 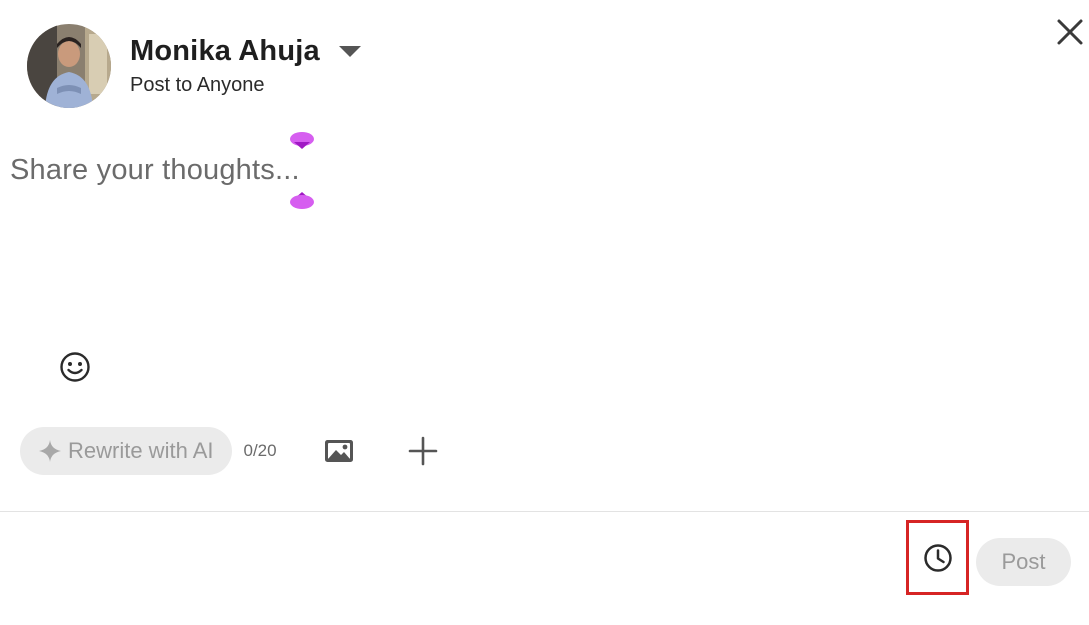 I want to click on ai-cursor-bottom-icon, so click(x=302, y=200).